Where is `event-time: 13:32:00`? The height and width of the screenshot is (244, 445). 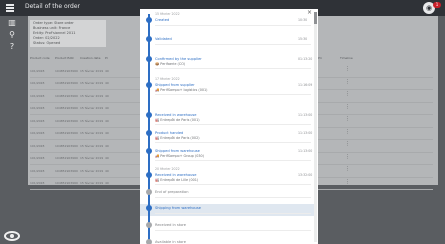 event-time: 13:32:00 is located at coordinates (305, 175).